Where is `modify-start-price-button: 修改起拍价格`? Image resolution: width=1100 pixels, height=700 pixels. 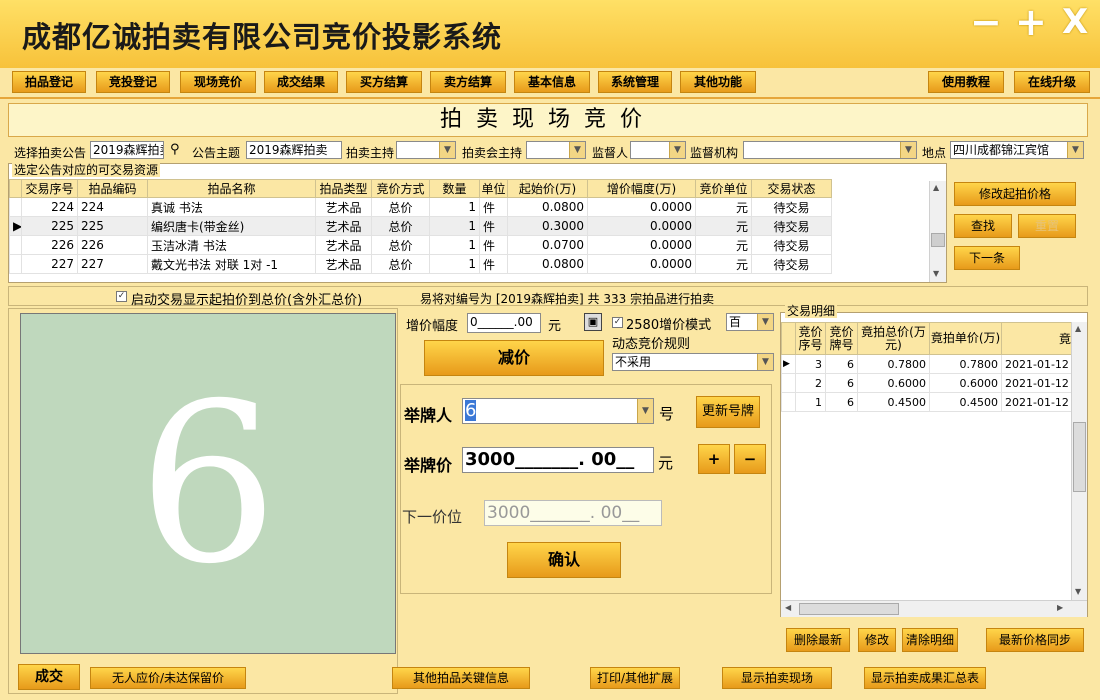
modify-start-price-button: 修改起拍价格 is located at coordinates (1015, 194).